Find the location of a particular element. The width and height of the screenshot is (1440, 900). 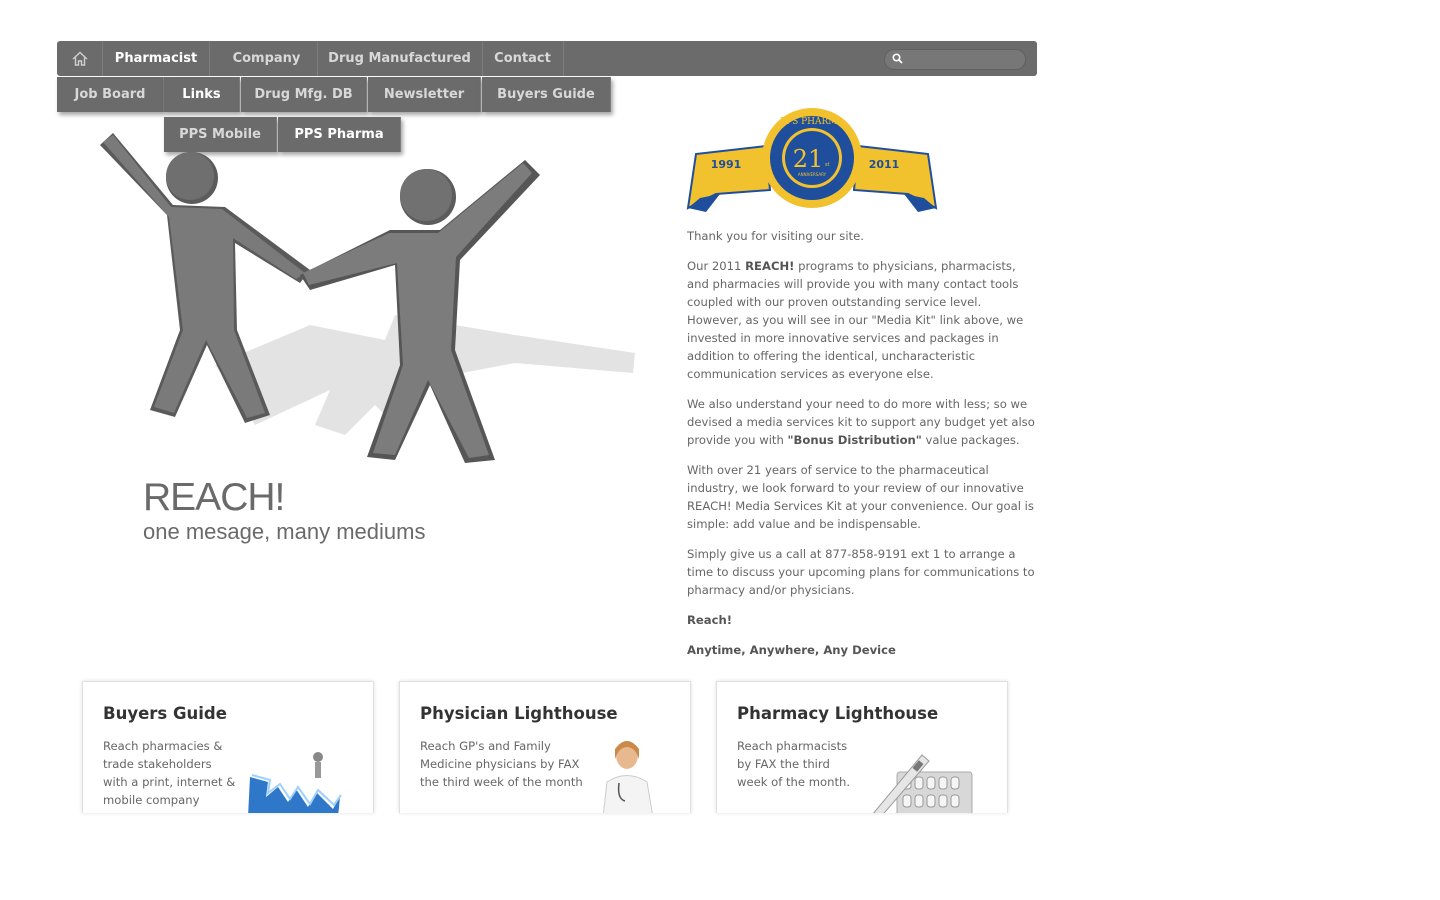

intro-reach: Reach! is located at coordinates (710, 620).